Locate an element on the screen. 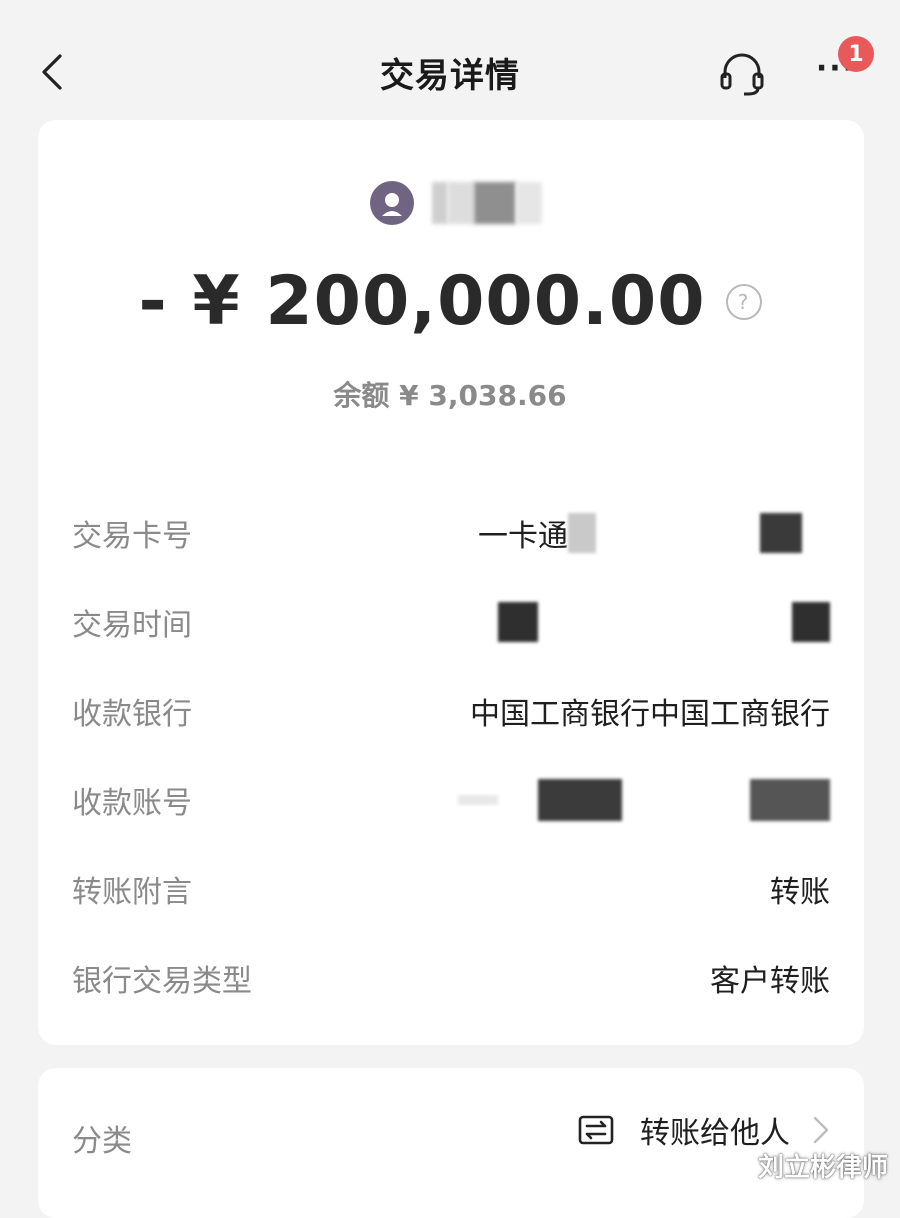 This screenshot has width=900, height=1218. detail-label: 交易时间 is located at coordinates (132, 625).